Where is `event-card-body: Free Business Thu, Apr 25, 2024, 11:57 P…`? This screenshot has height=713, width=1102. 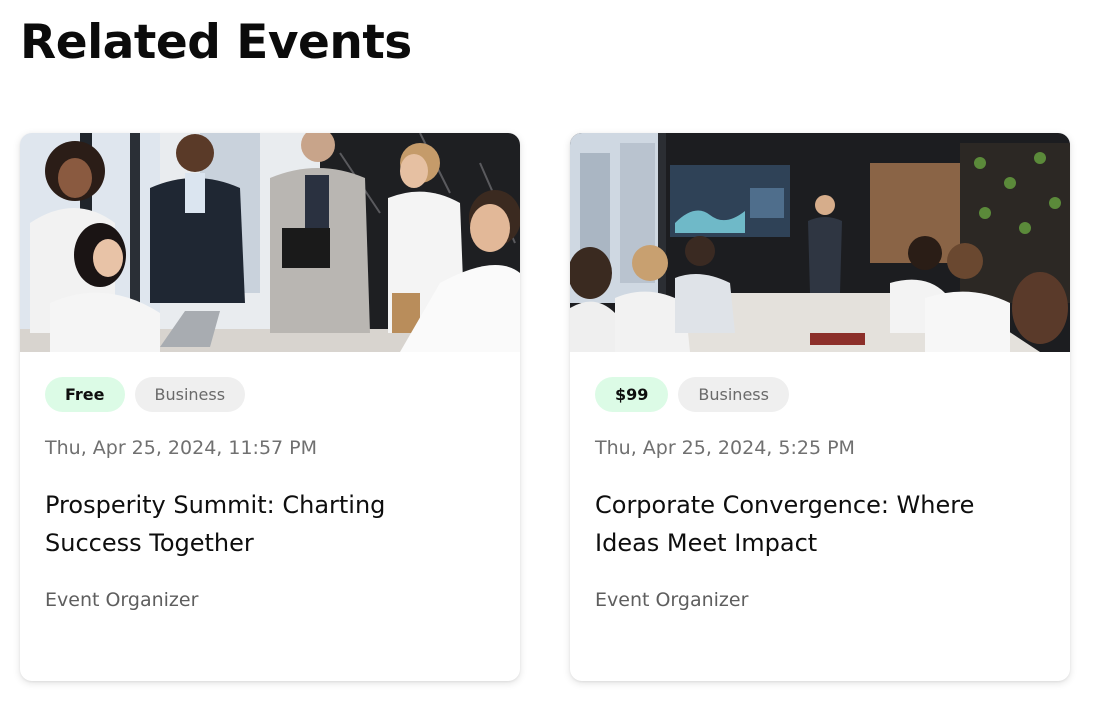 event-card-body: Free Business Thu, Apr 25, 2024, 11:57 P… is located at coordinates (270, 494).